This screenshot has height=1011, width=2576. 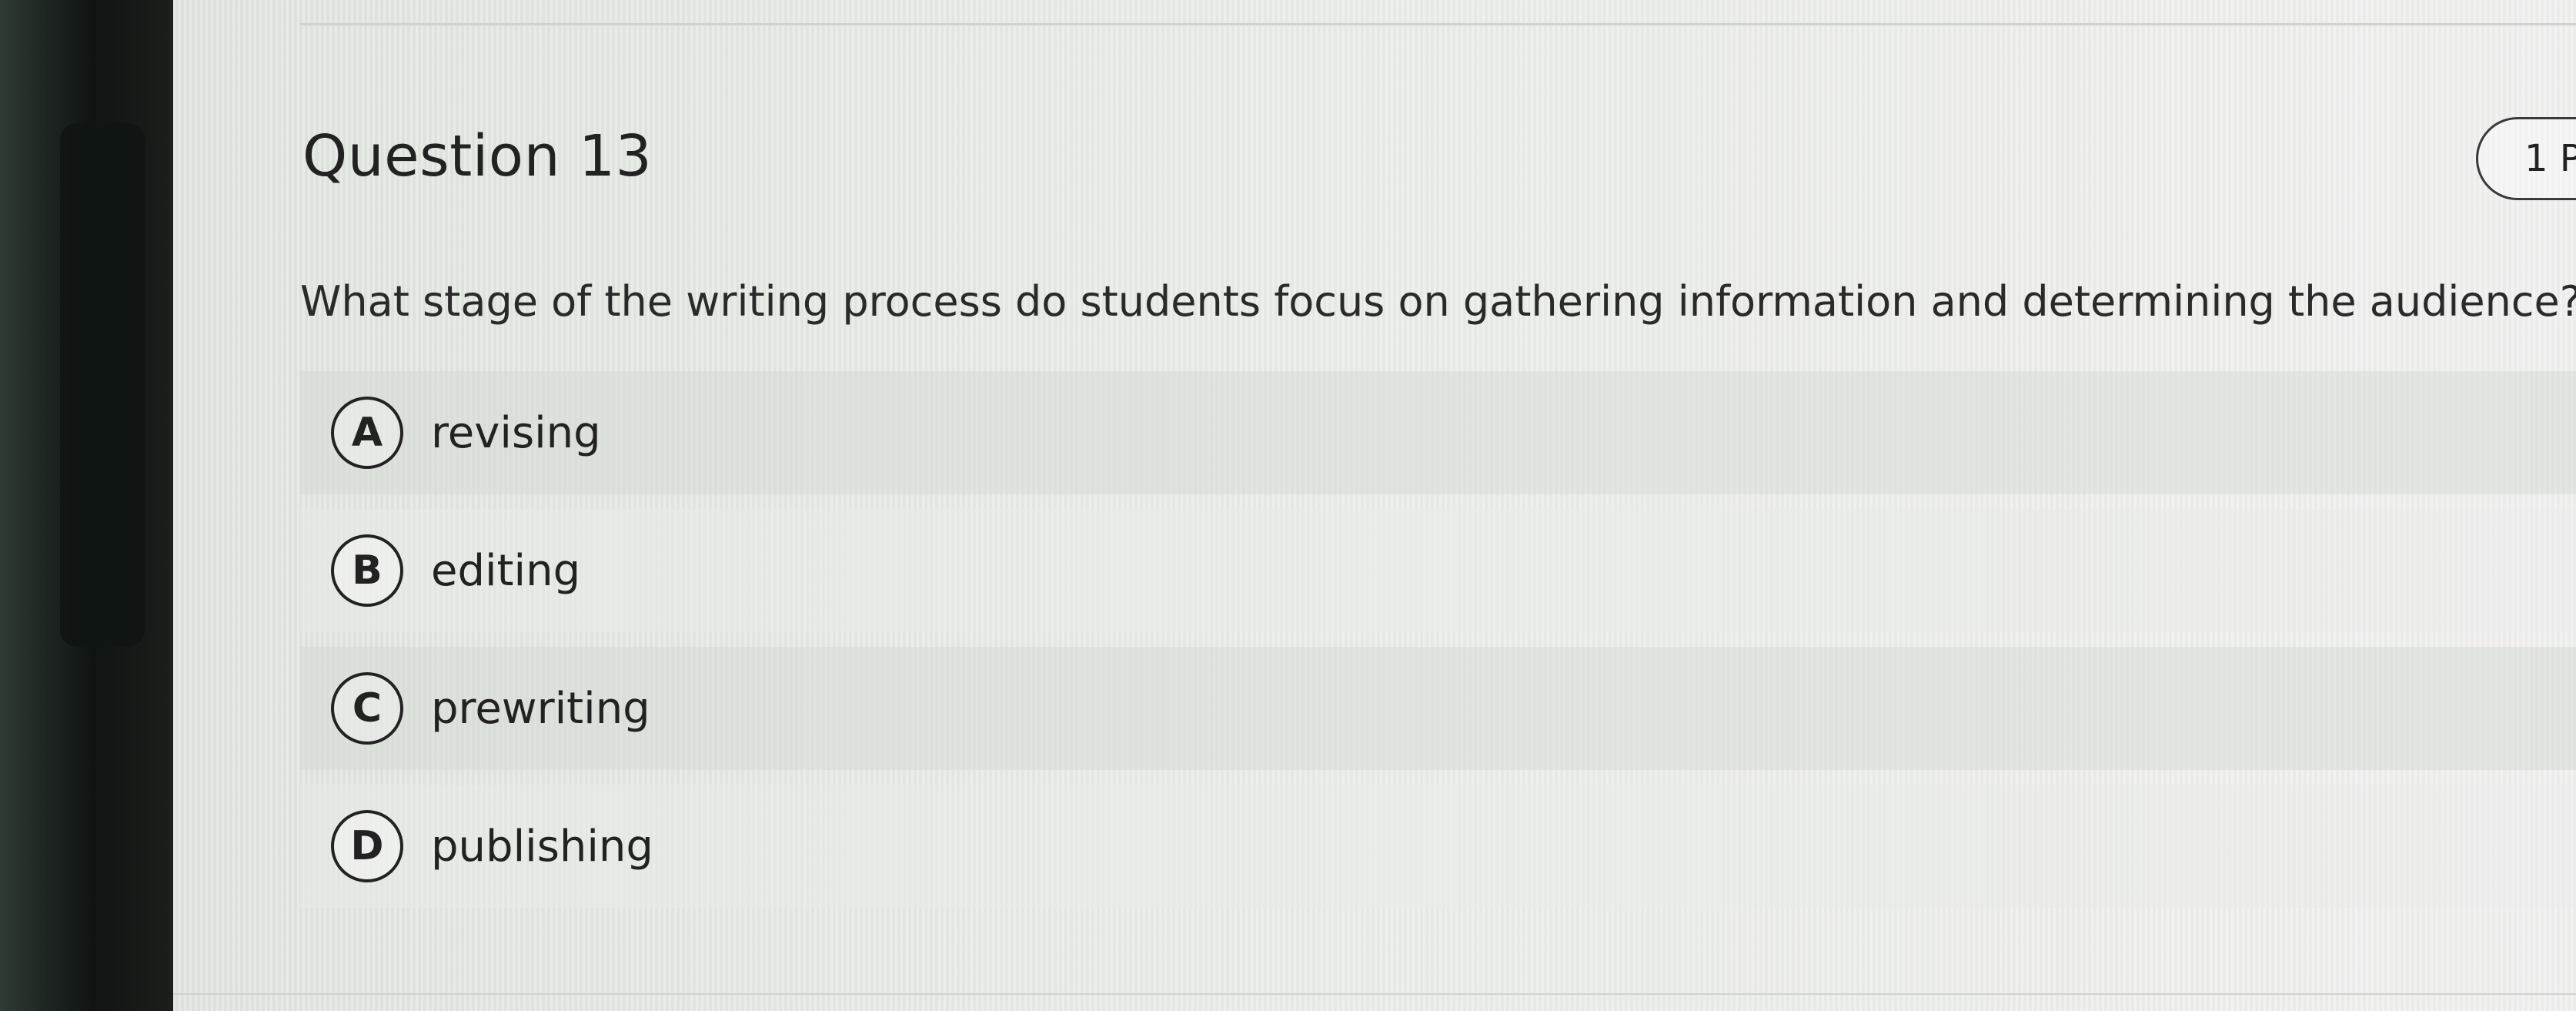 I want to click on monitor-bezel, so click(x=86, y=505).